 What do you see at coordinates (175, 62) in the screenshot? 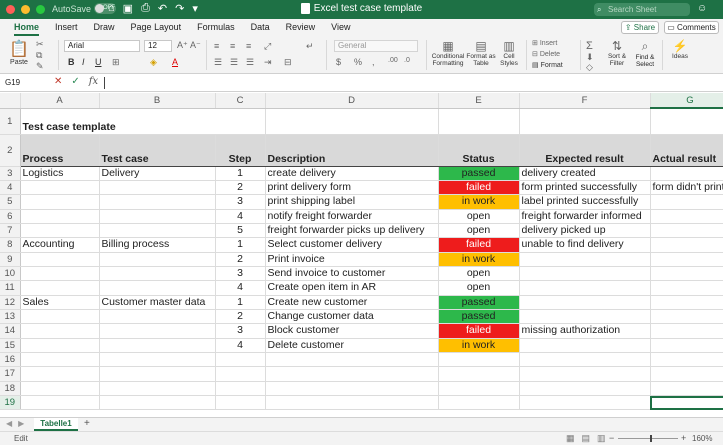
I see `font-color-icon: A` at bounding box center [175, 62].